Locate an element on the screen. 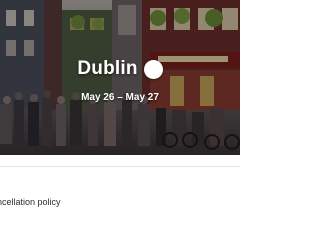 Image resolution: width=320 pixels, height=240 pixels. trip-title-row: Dublin is located at coordinates (120, 69).